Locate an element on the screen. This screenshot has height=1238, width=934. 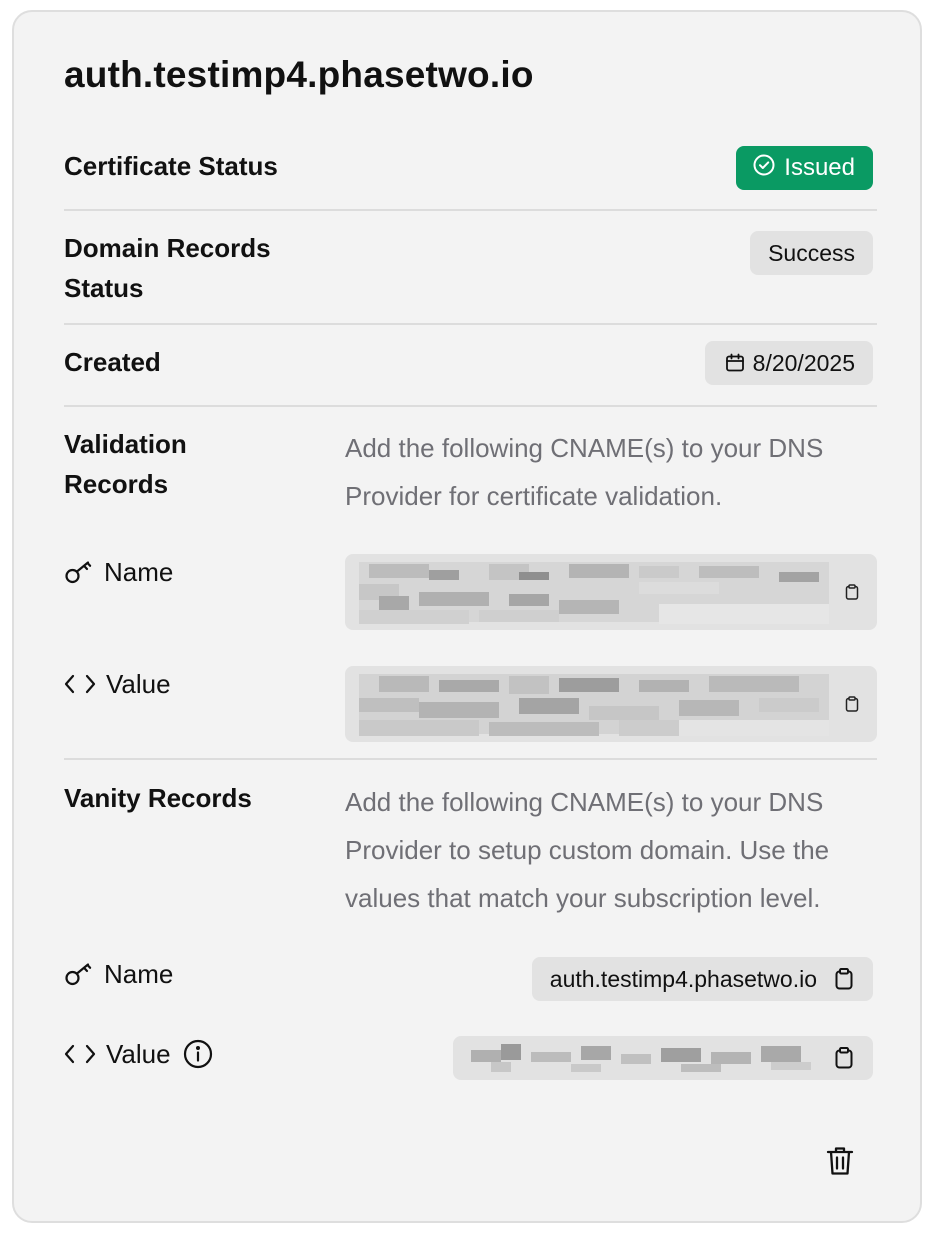
status-badge-success: Success is located at coordinates (811, 253).